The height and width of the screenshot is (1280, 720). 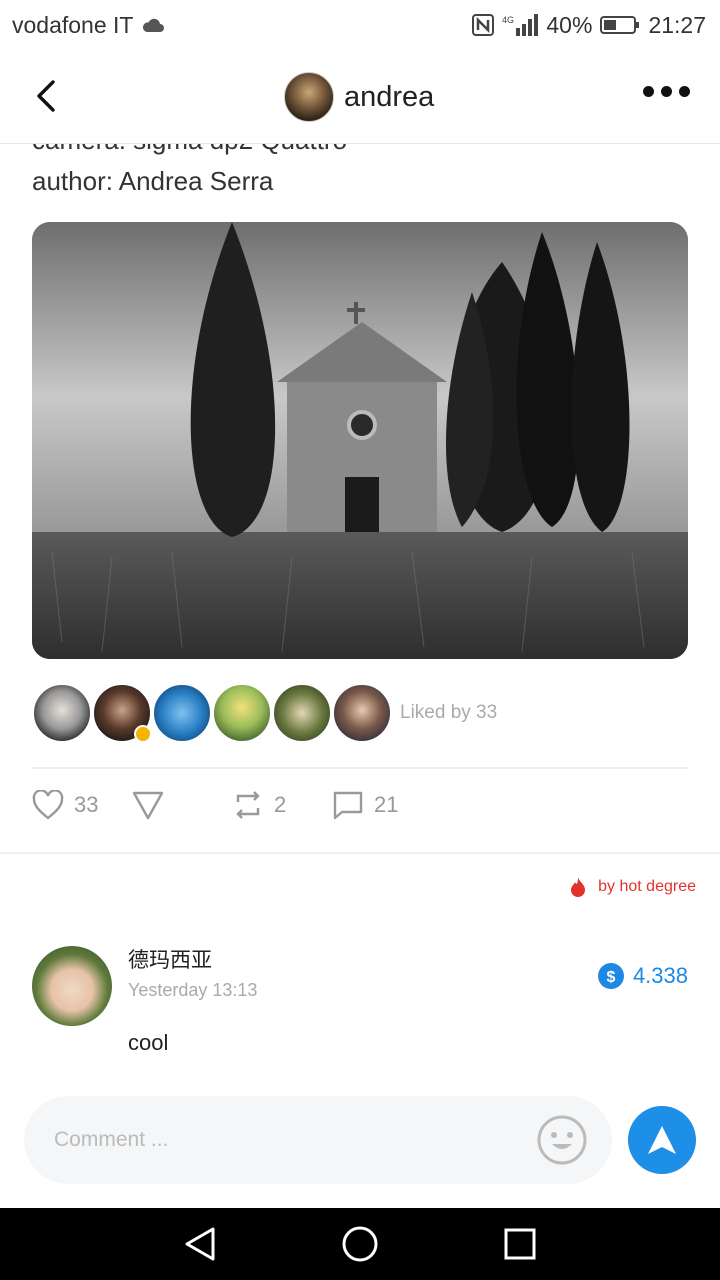 What do you see at coordinates (153, 181) in the screenshot?
I see `author-line: author: Andrea Serra` at bounding box center [153, 181].